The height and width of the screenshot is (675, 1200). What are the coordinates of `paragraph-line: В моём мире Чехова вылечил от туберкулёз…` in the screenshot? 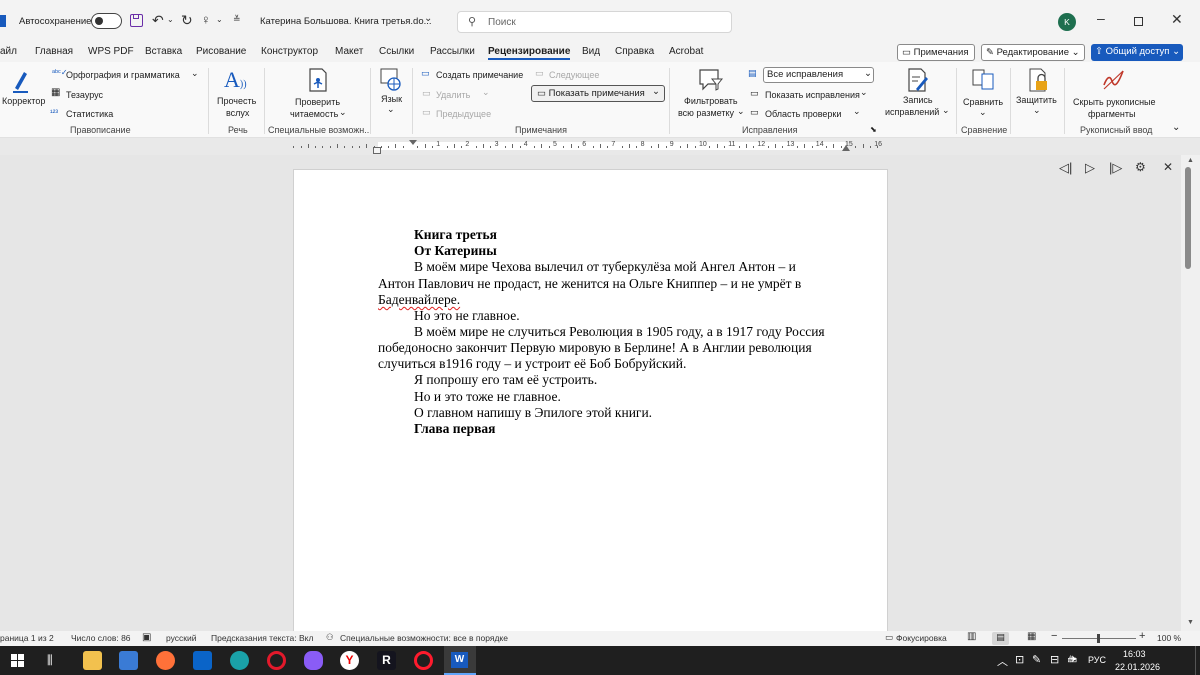 It's located at (605, 267).